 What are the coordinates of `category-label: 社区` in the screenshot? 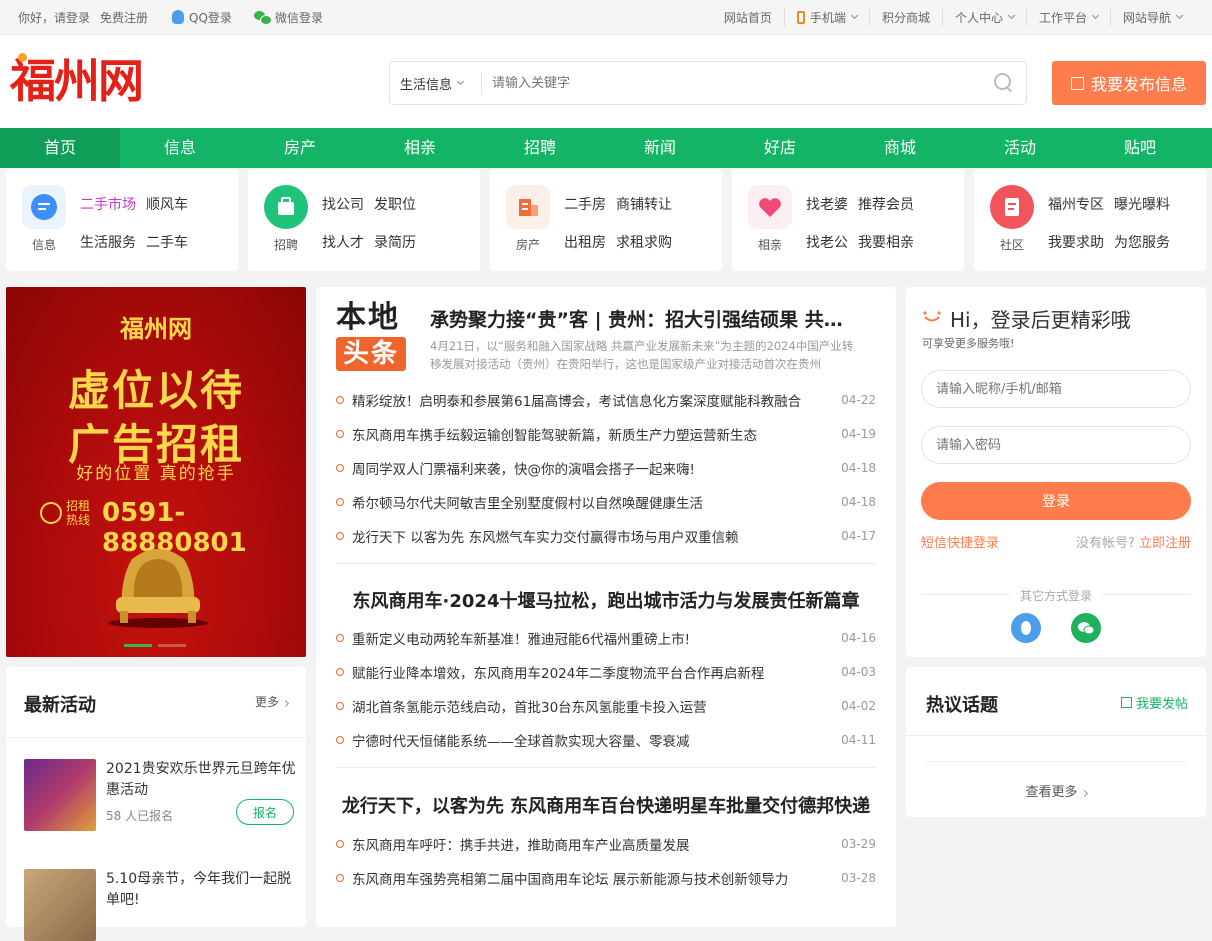 It's located at (1011, 245).